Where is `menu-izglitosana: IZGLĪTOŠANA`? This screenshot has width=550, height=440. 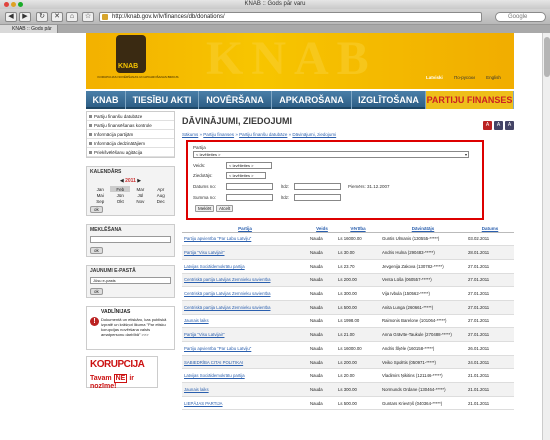
menu-izglitosana: IZGLĪTOŠANA is located at coordinates (389, 100).